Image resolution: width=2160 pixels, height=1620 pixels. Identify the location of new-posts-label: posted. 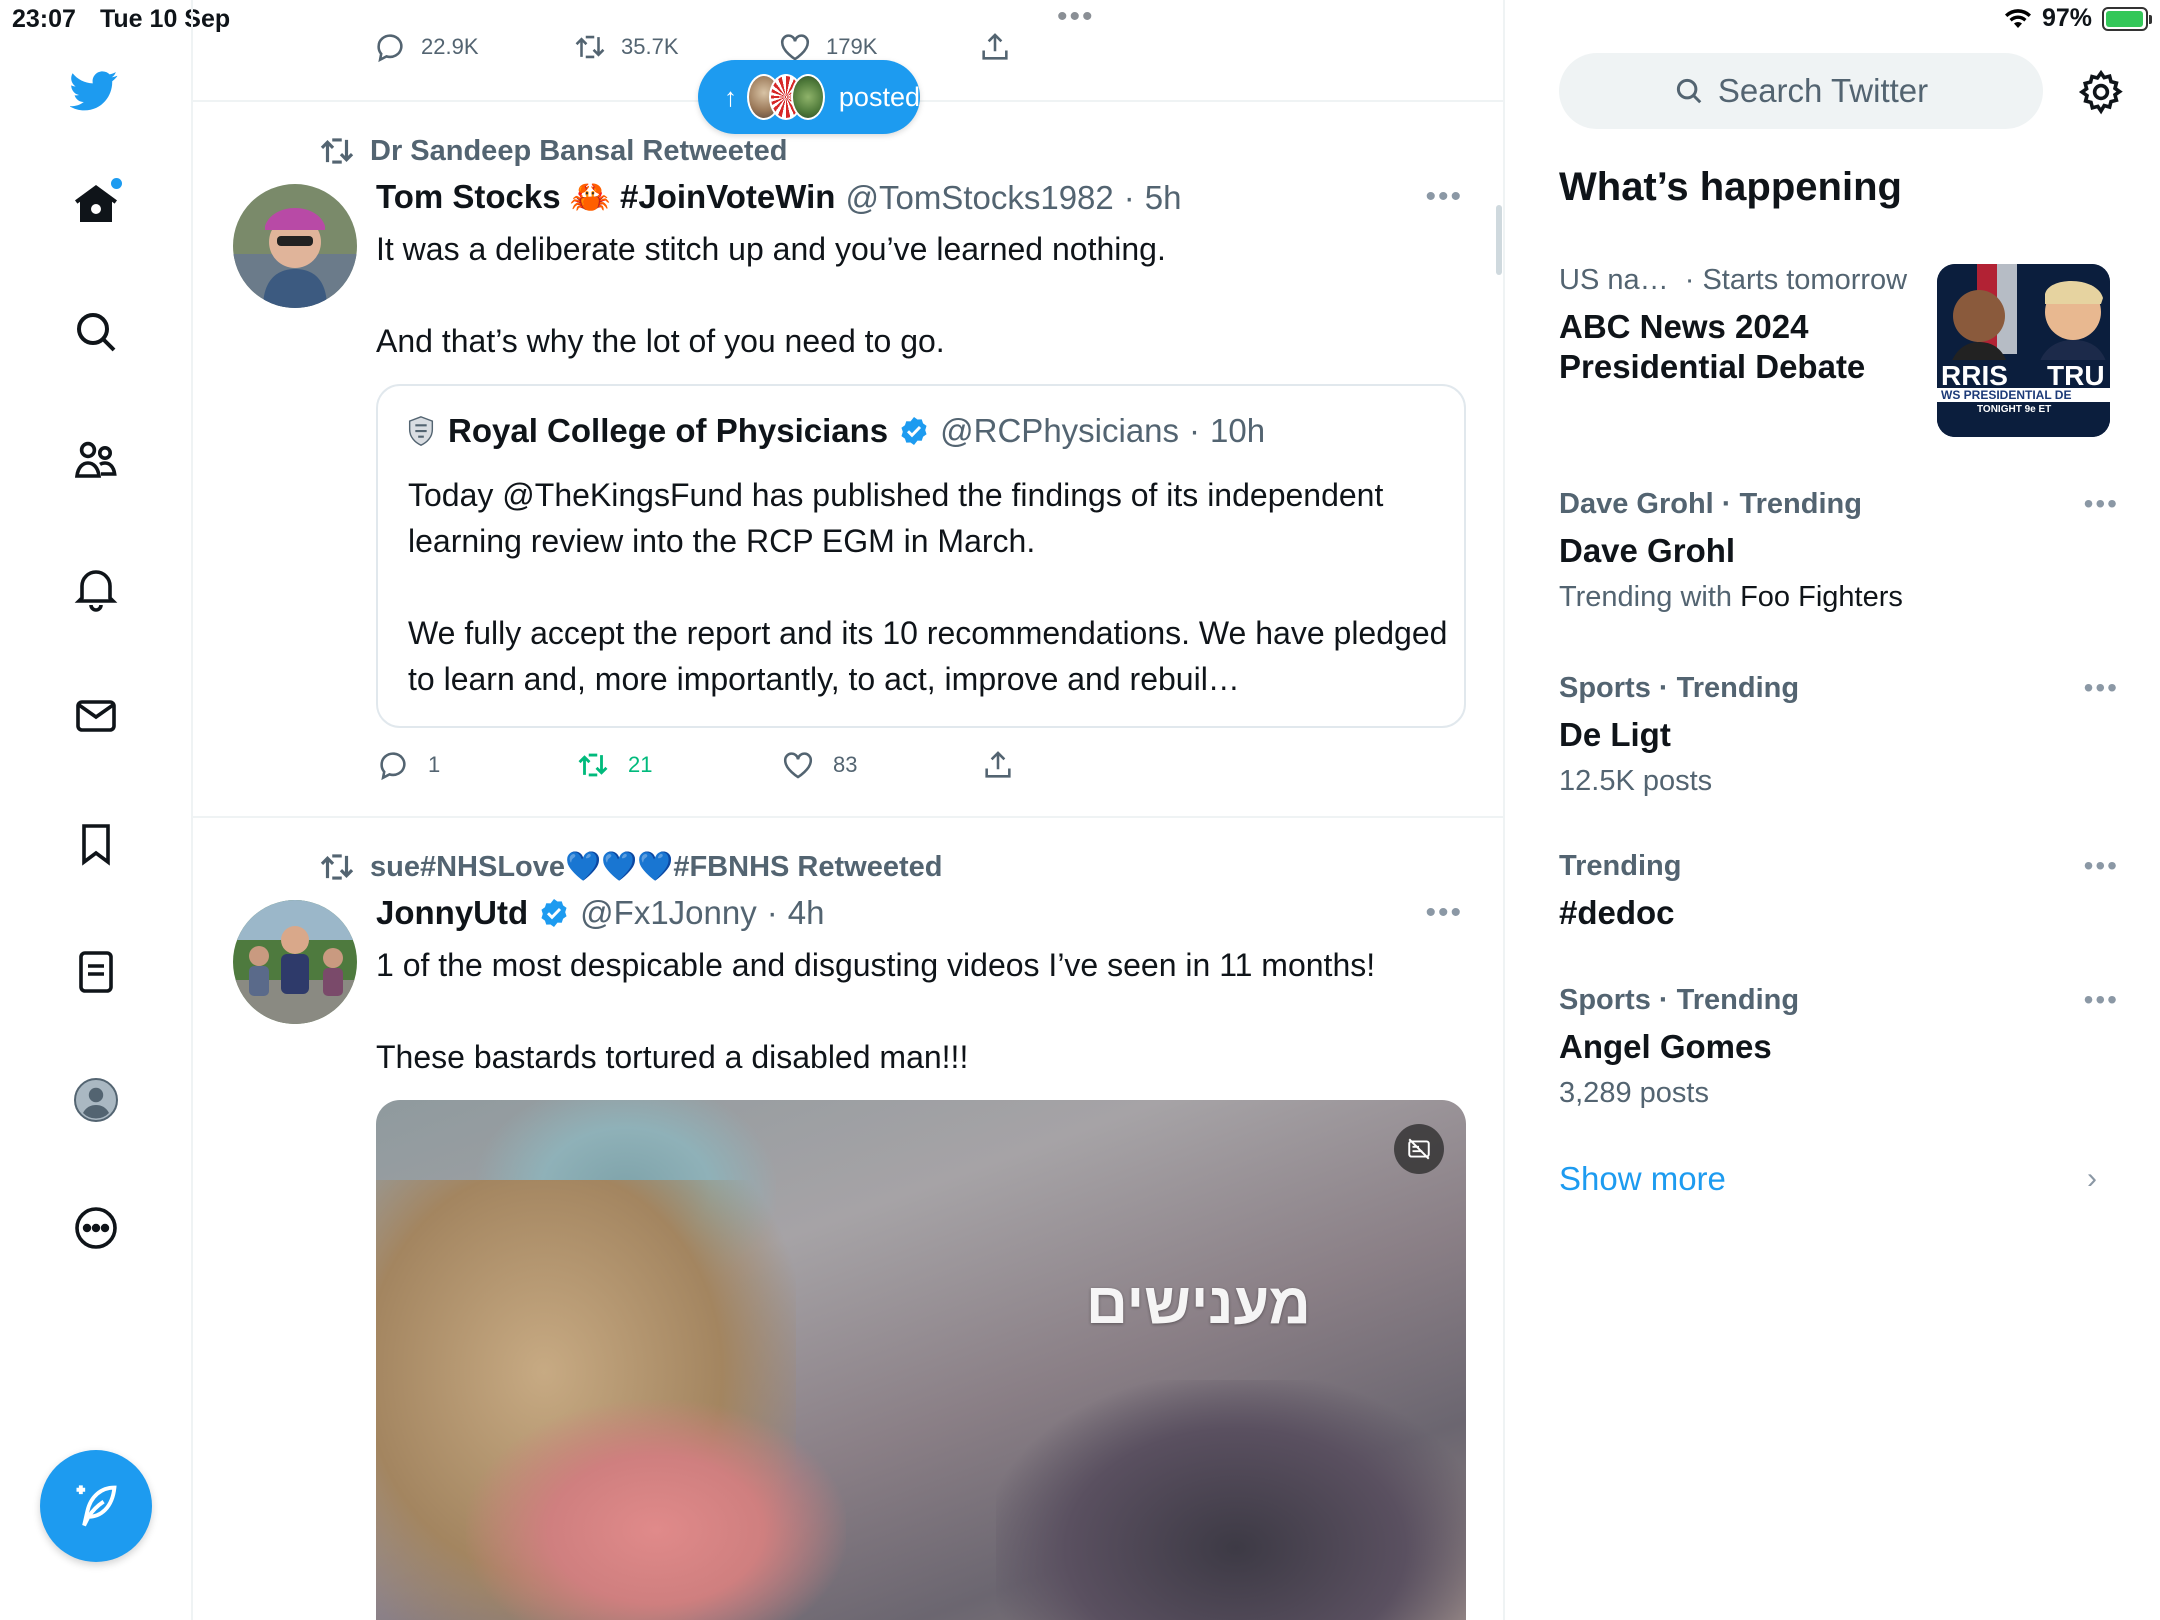
(879, 96).